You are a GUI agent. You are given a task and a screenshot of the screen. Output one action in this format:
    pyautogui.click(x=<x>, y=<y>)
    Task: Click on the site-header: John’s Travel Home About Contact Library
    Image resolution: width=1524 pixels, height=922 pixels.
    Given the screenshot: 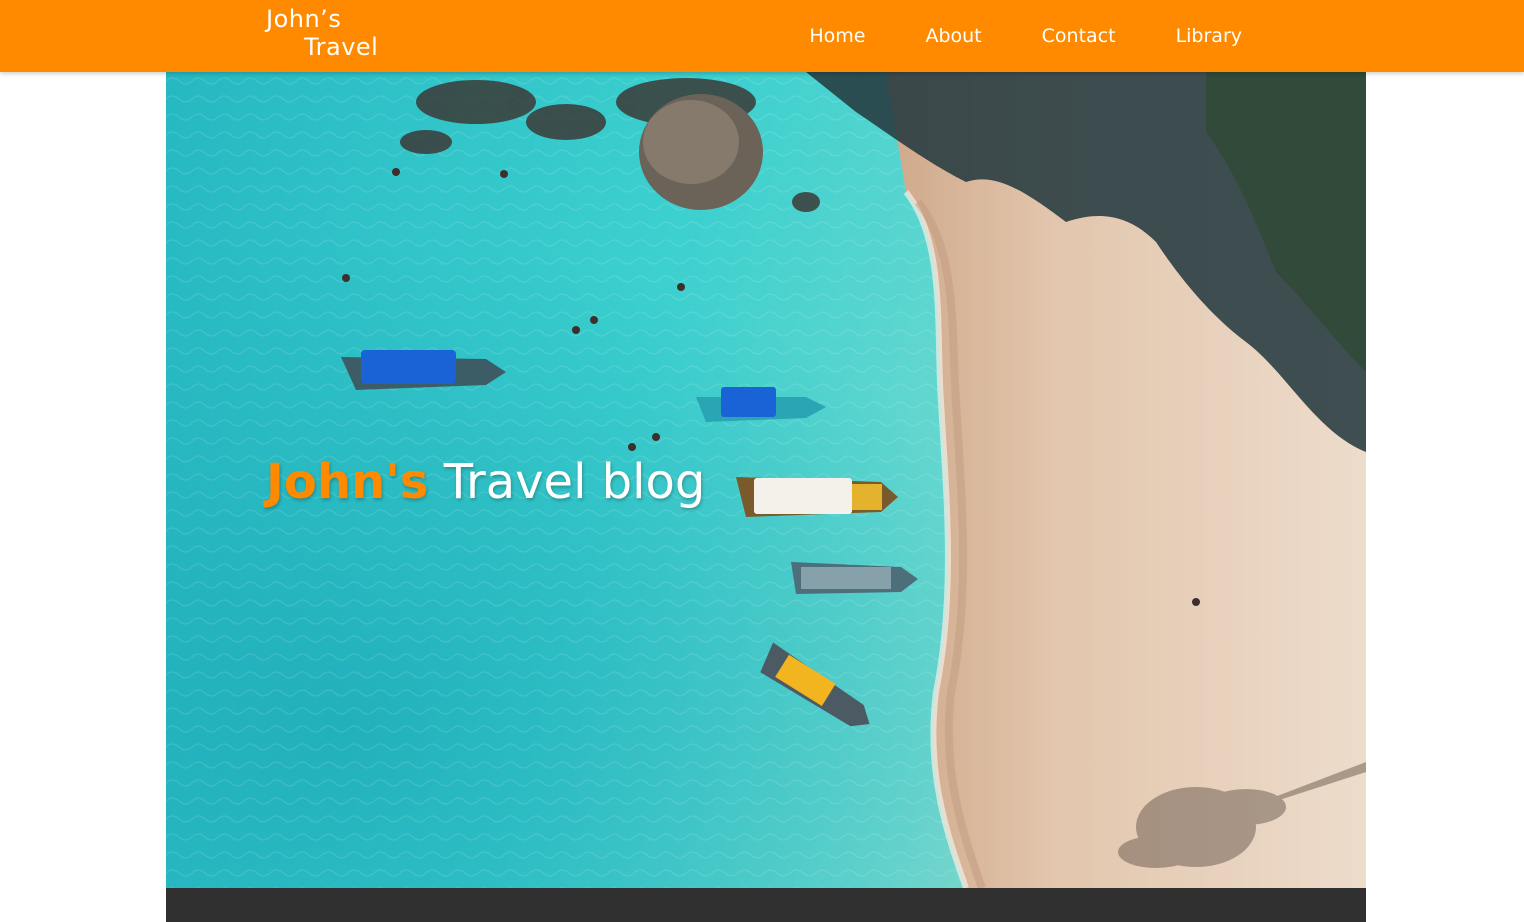 What is the action you would take?
    pyautogui.click(x=762, y=36)
    